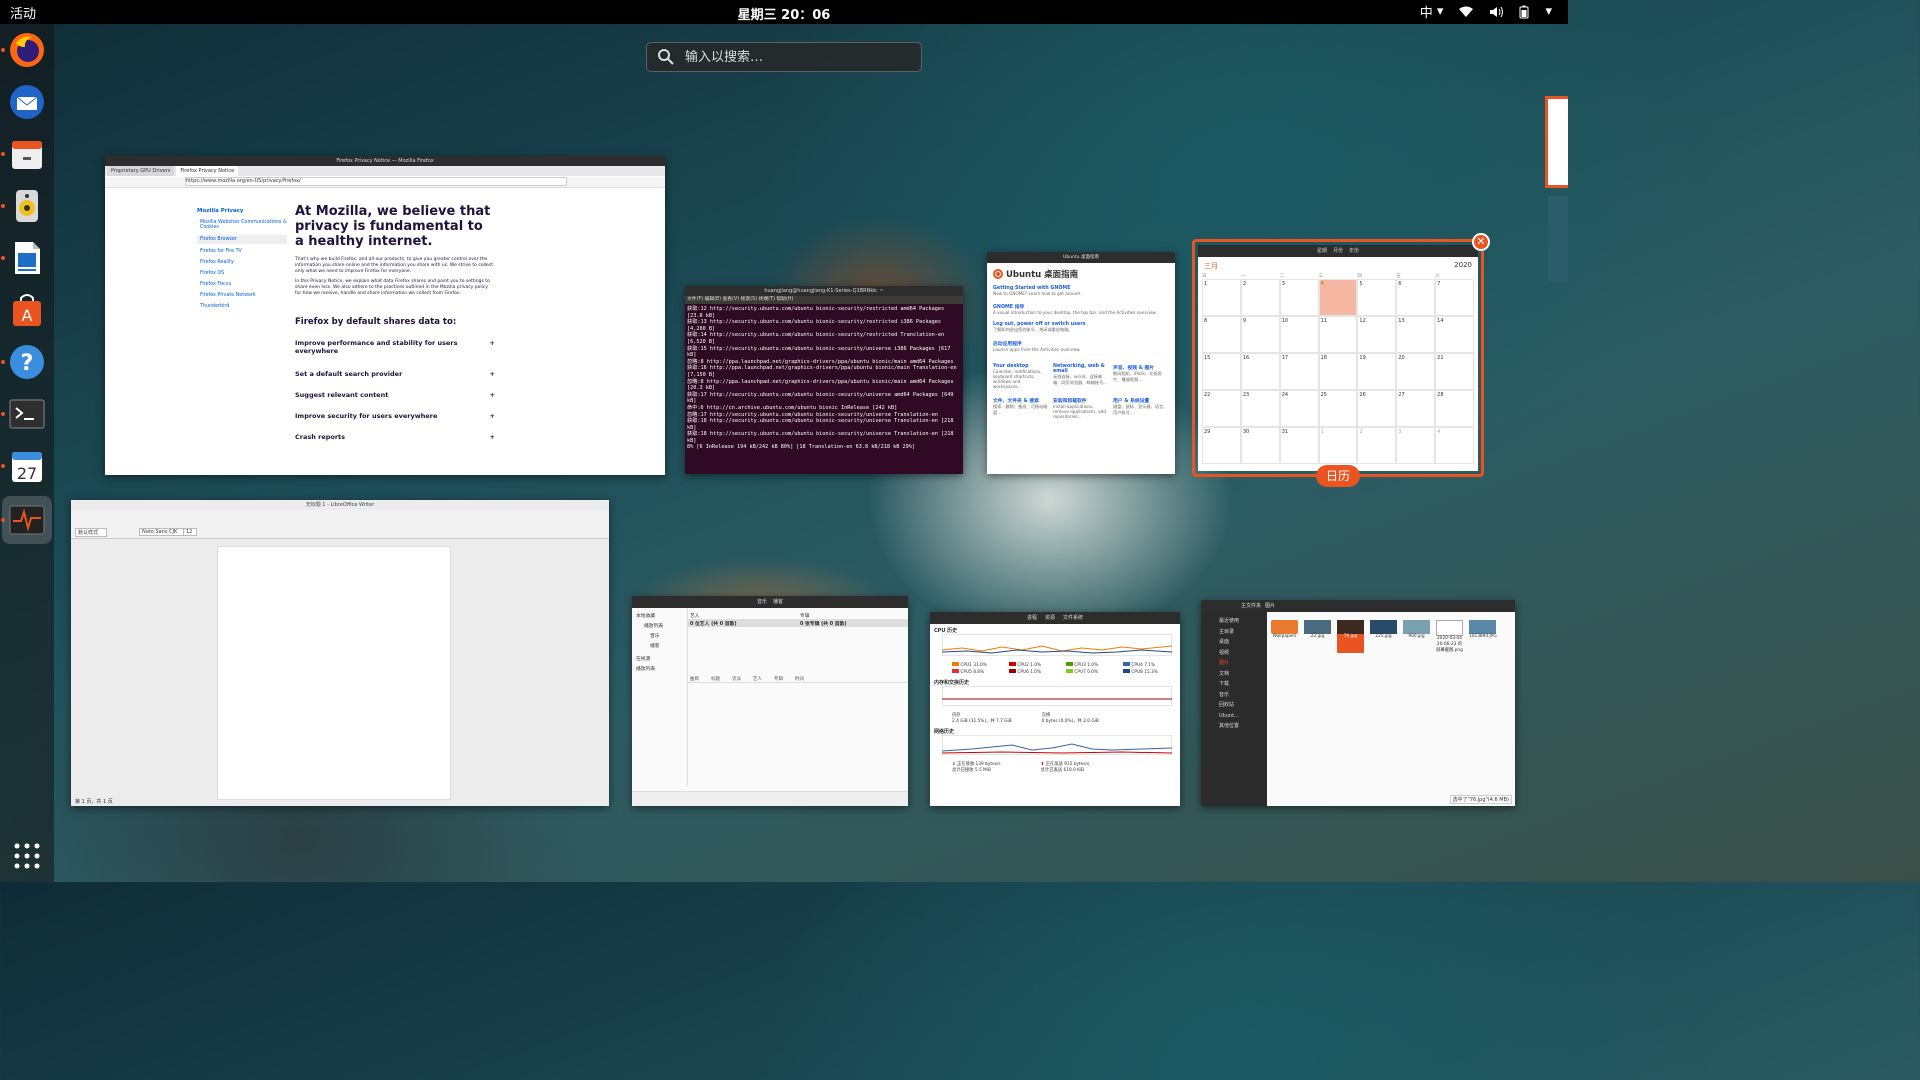 The image size is (1920, 1080). I want to click on sidebar-item-mozilla-privacy: Mozilla Privacy, so click(242, 211).